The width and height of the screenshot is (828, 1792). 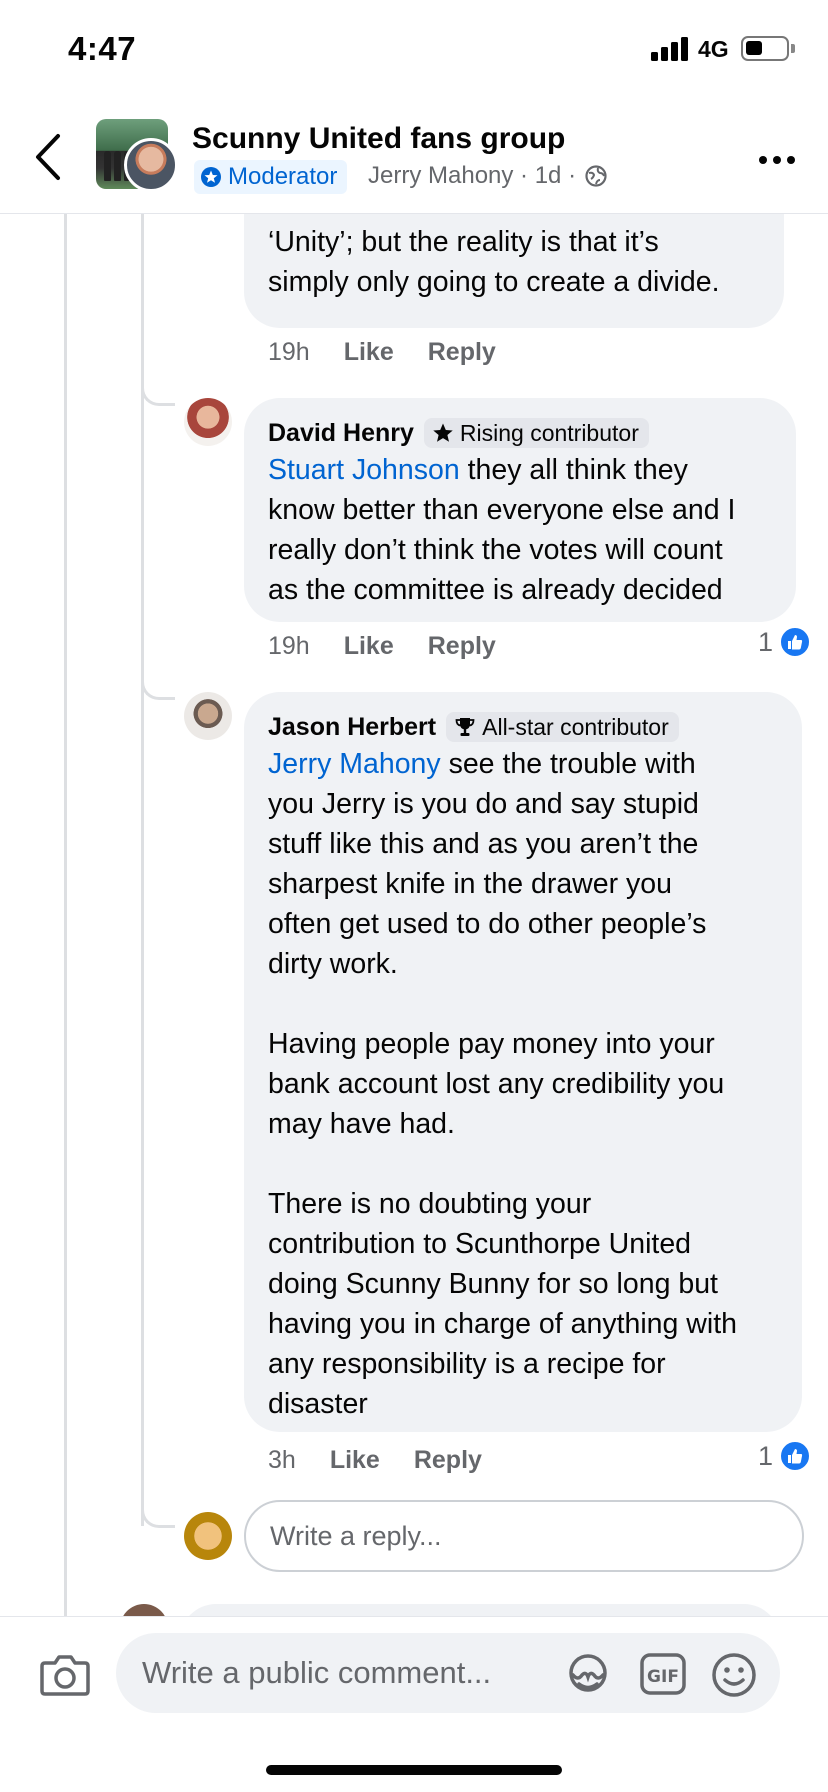 I want to click on contributor-badge: All-star contributor, so click(x=562, y=727).